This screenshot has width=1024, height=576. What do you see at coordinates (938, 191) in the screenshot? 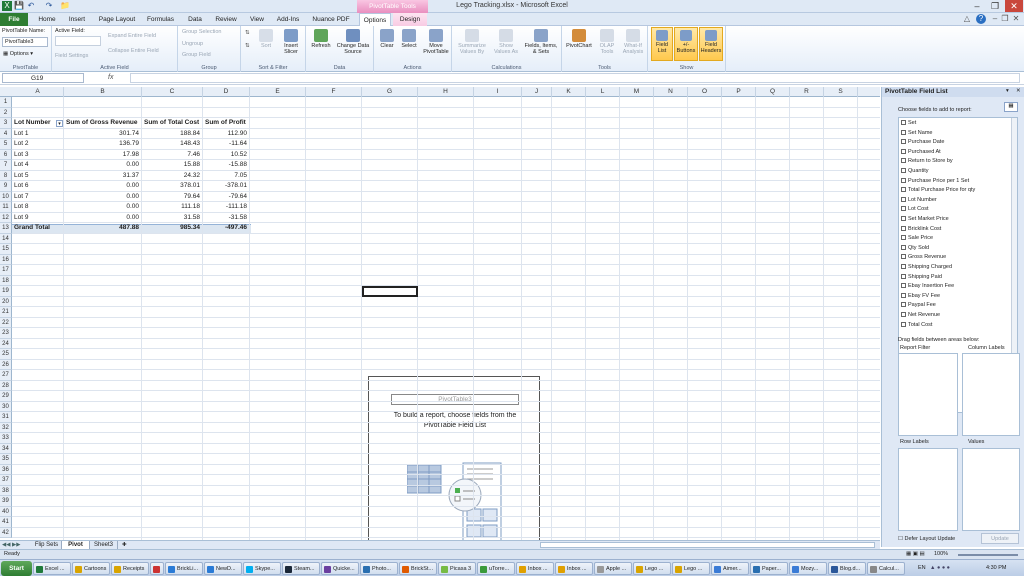
I see `field-item: Total Purchase Price for qty` at bounding box center [938, 191].